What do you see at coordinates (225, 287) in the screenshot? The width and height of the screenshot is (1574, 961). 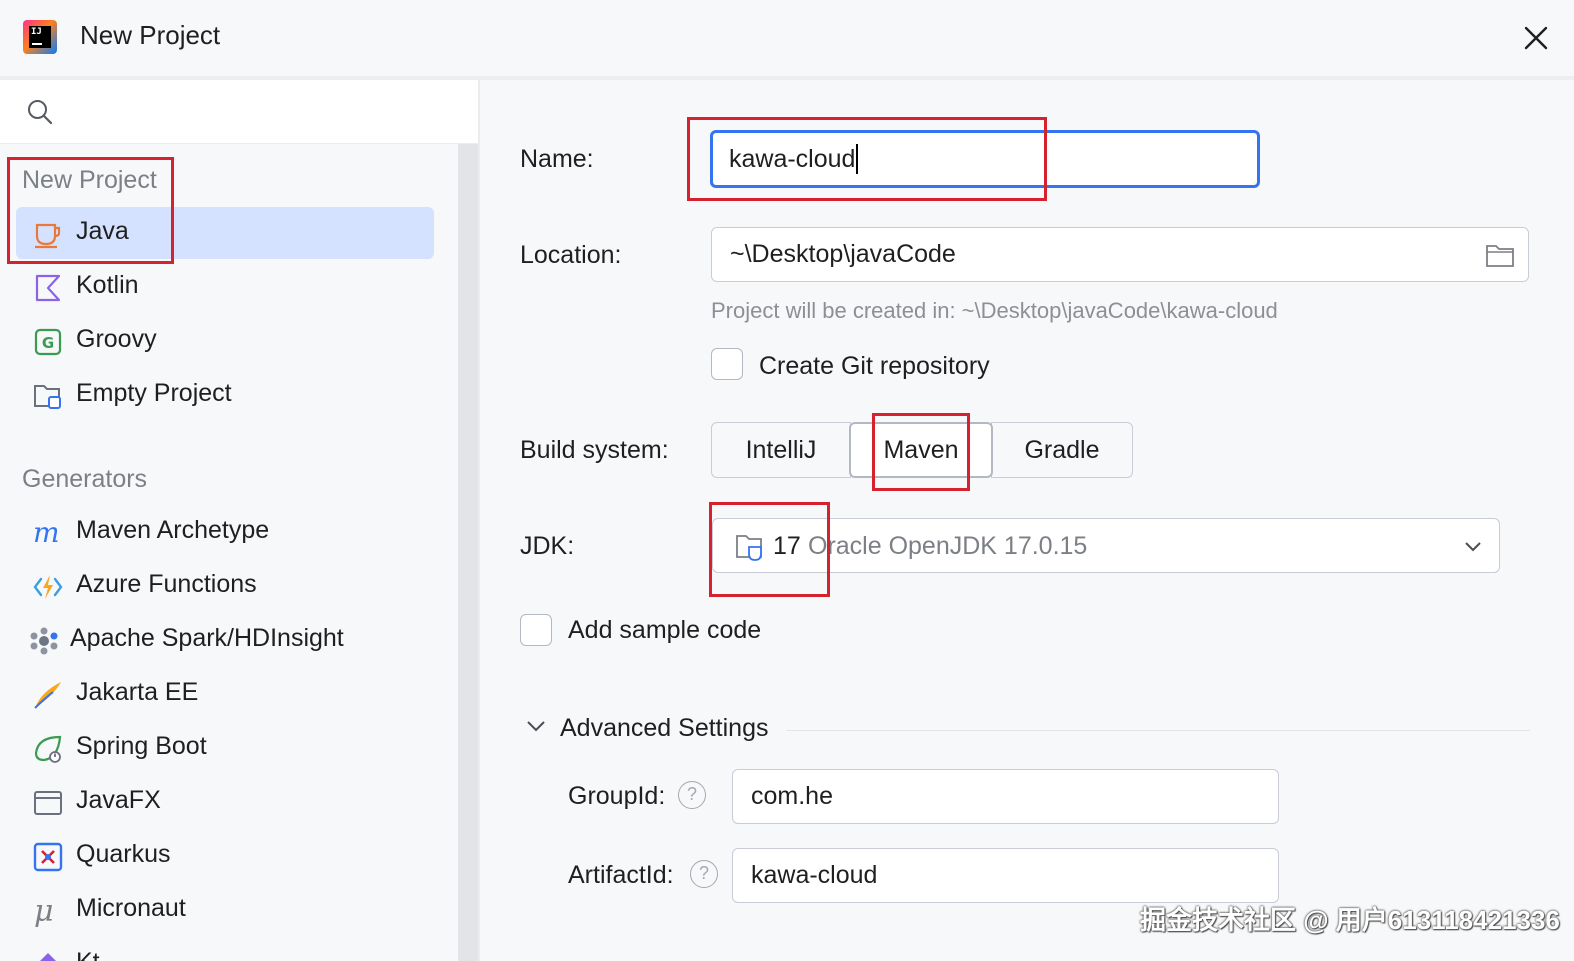 I see `sidebar-item-kotlin: Kotlin` at bounding box center [225, 287].